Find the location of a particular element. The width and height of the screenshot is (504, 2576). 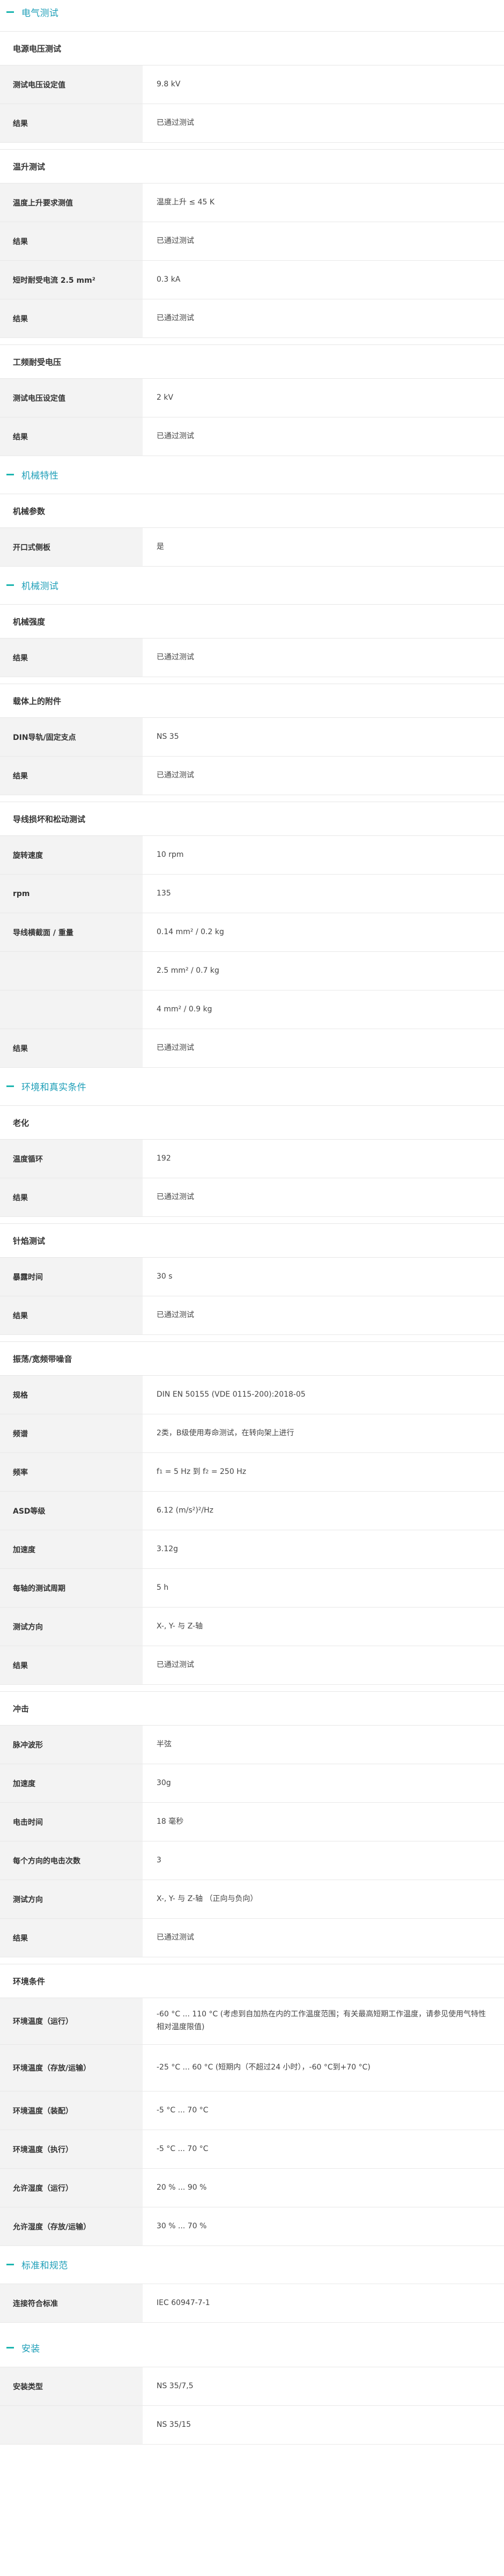

group-title: 机械参数 is located at coordinates (252, 511).